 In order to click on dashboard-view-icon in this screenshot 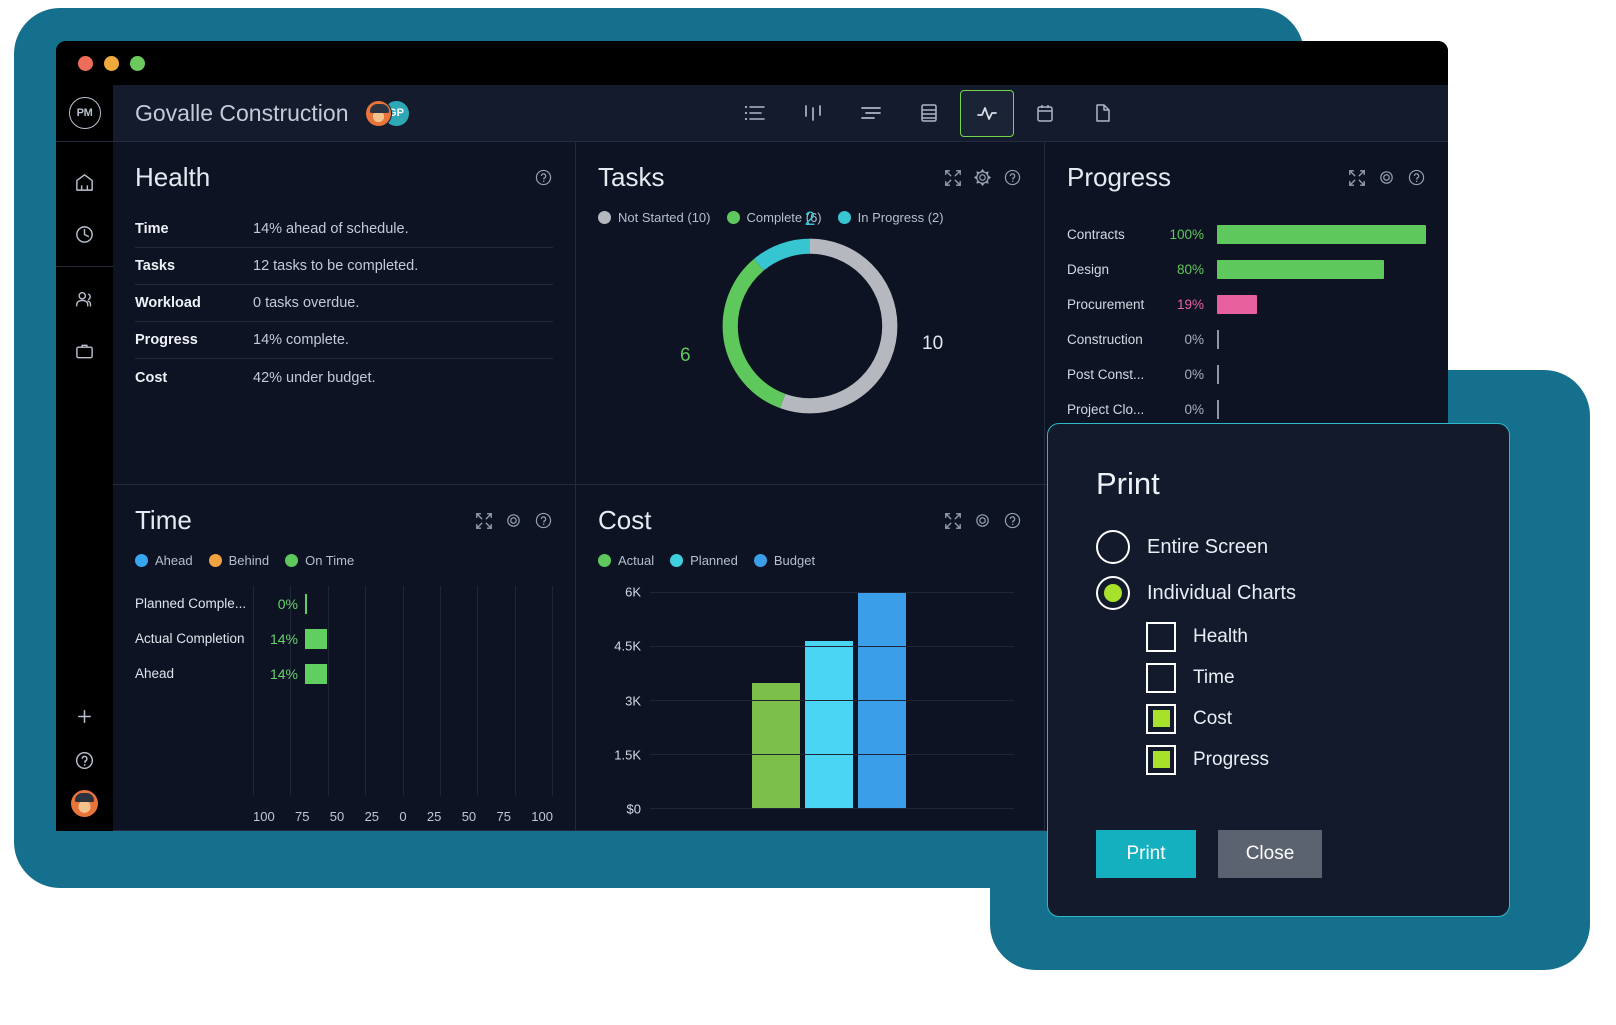, I will do `click(986, 113)`.